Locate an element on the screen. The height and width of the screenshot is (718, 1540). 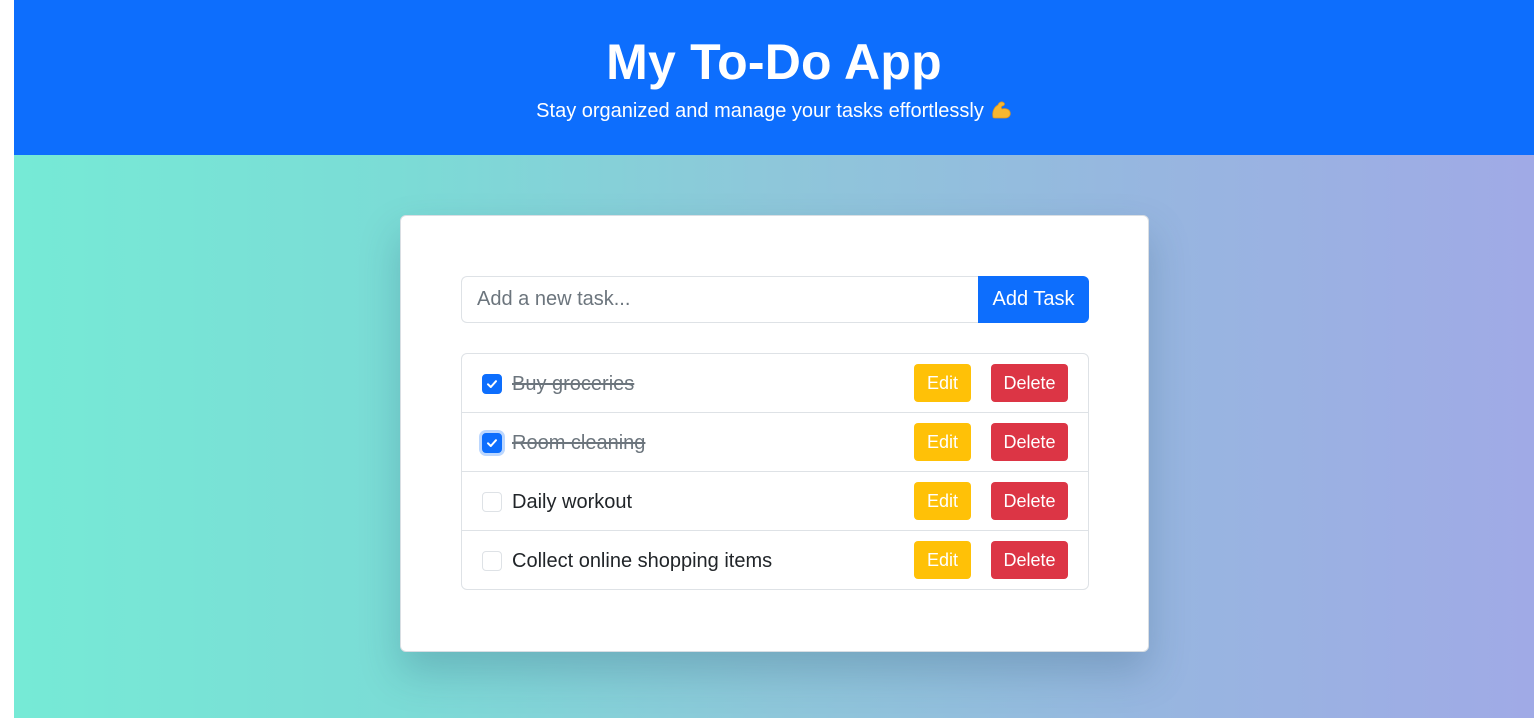
add-task-button: Add Task is located at coordinates (1033, 299).